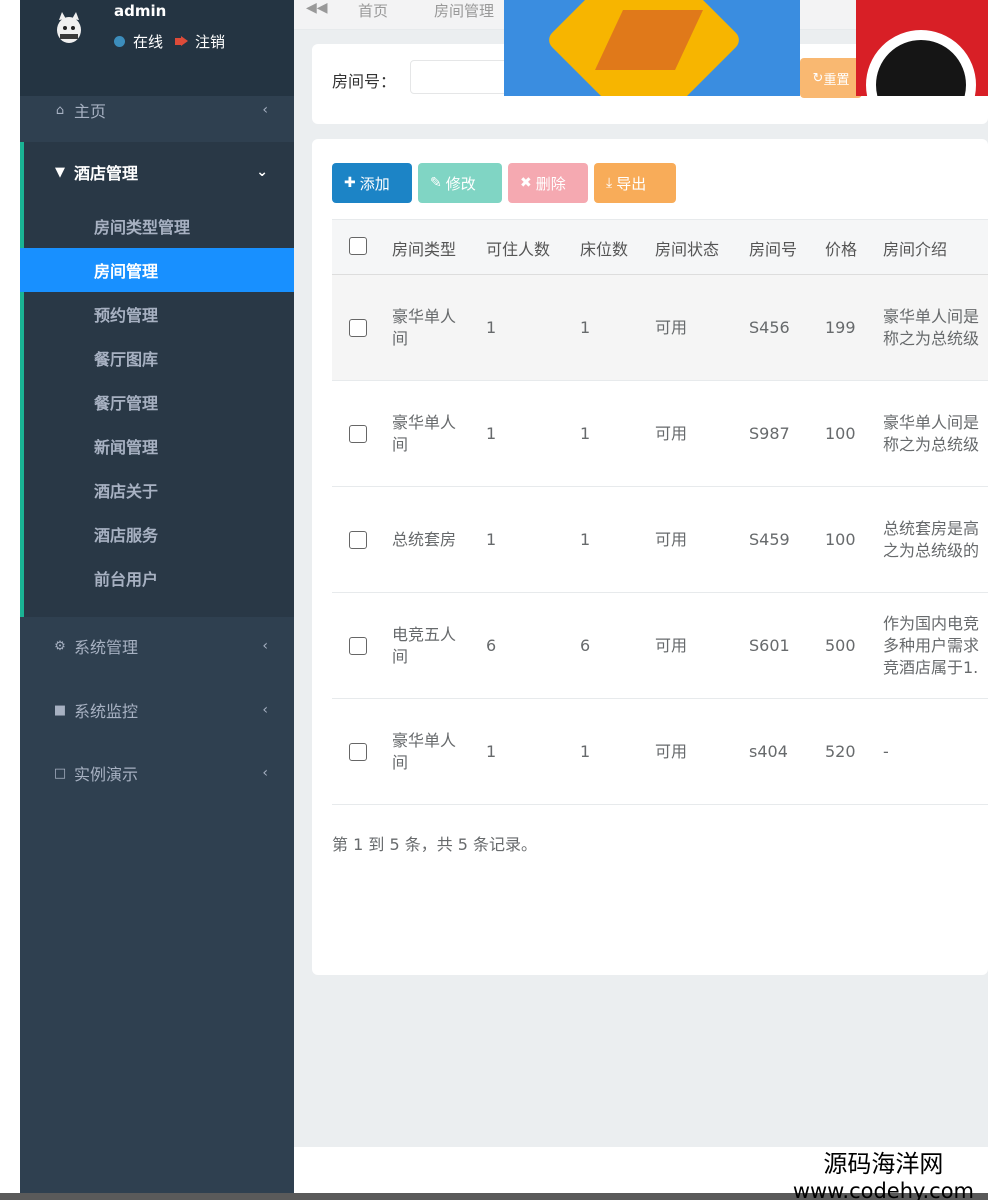 Image resolution: width=988 pixels, height=1200 pixels. Describe the element at coordinates (157, 226) in the screenshot. I see `sidebar-subitem-room-type: 房间类型管理` at that location.